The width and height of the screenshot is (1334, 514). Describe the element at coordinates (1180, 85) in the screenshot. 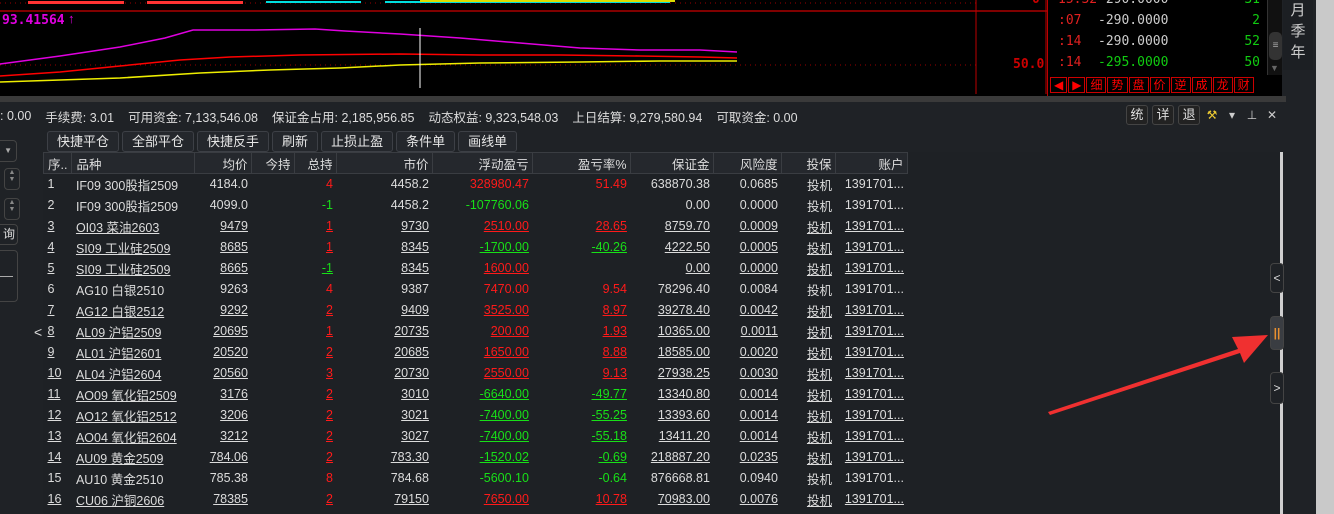

I see `tick-tab: 逆` at that location.